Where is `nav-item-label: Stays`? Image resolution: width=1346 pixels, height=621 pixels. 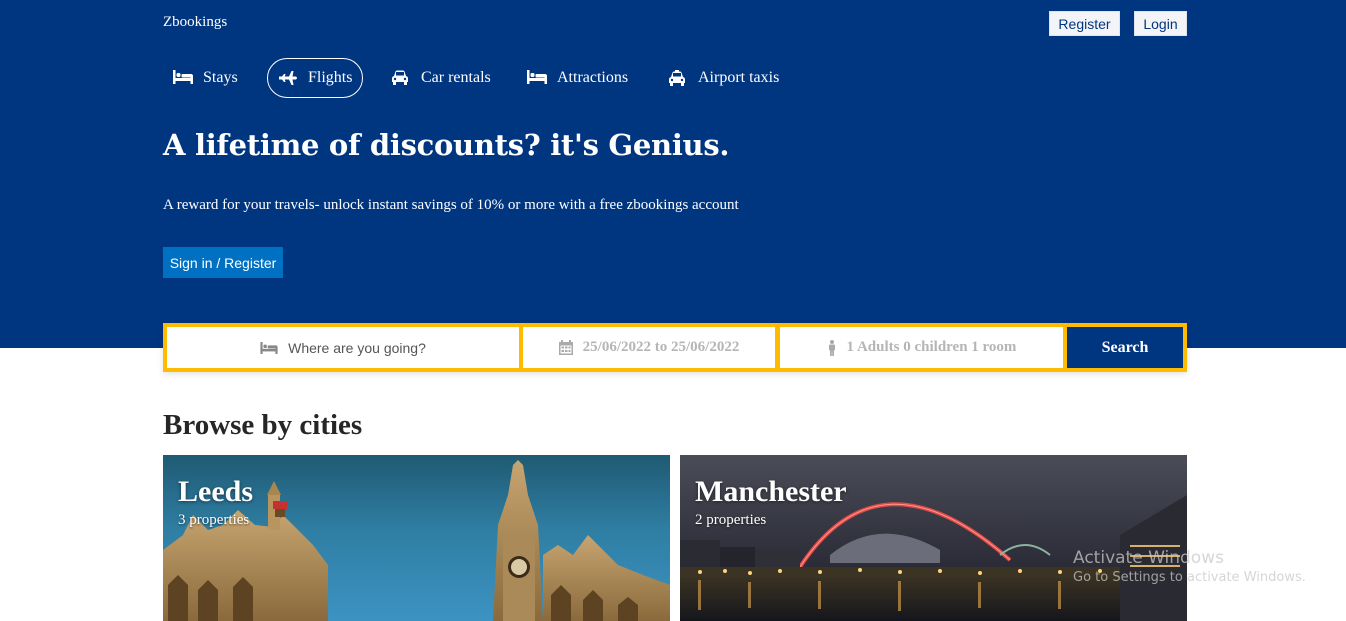 nav-item-label: Stays is located at coordinates (220, 77).